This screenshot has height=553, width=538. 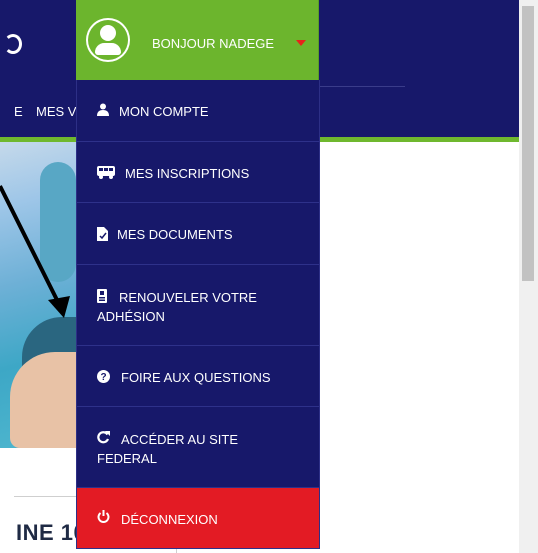 What do you see at coordinates (301, 43) in the screenshot?
I see `chevron-down-icon` at bounding box center [301, 43].